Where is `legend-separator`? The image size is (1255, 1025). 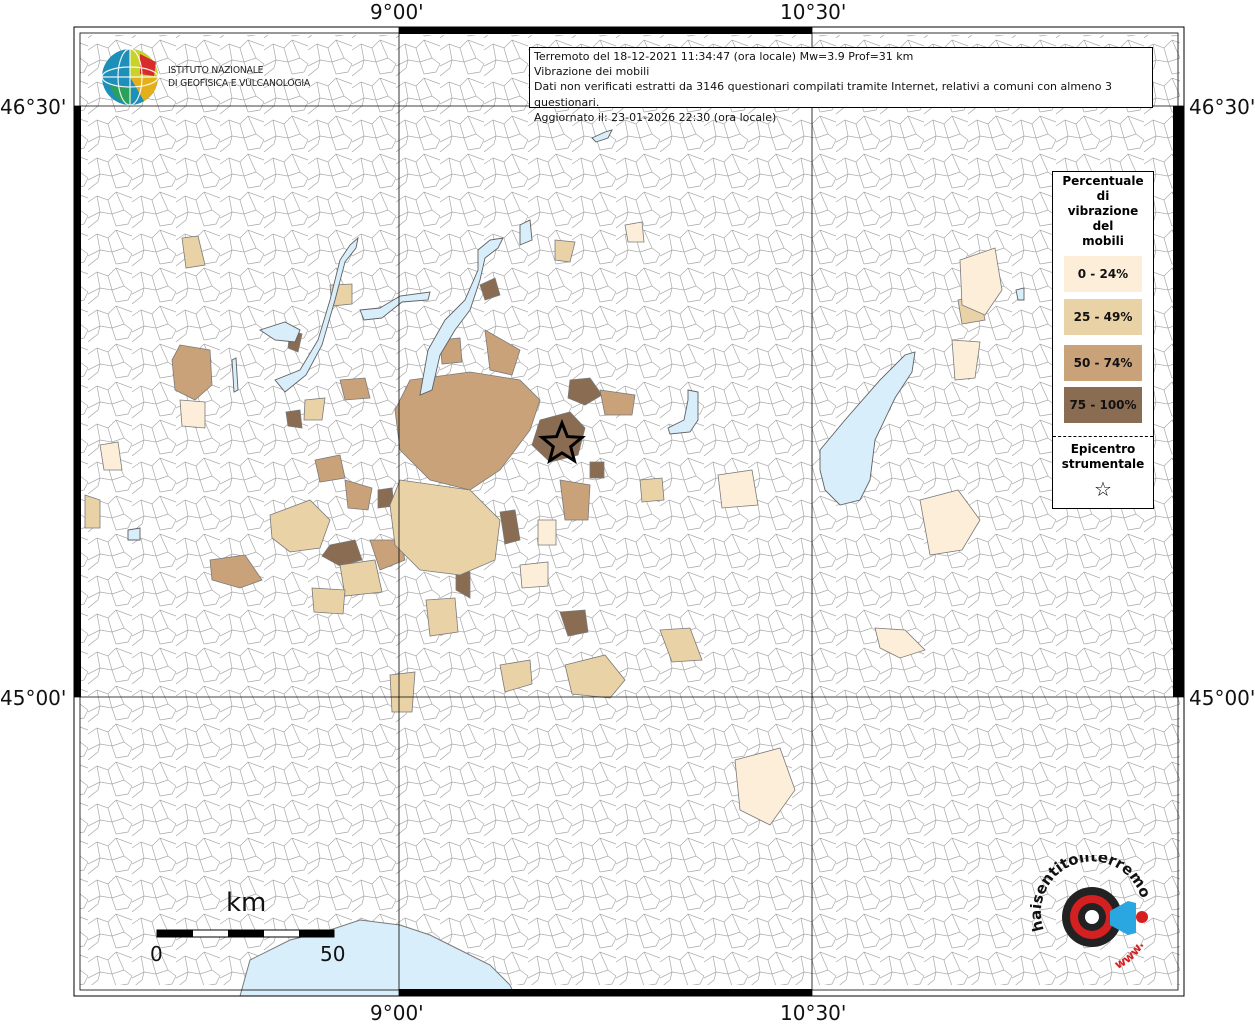 legend-separator is located at coordinates (1103, 436).